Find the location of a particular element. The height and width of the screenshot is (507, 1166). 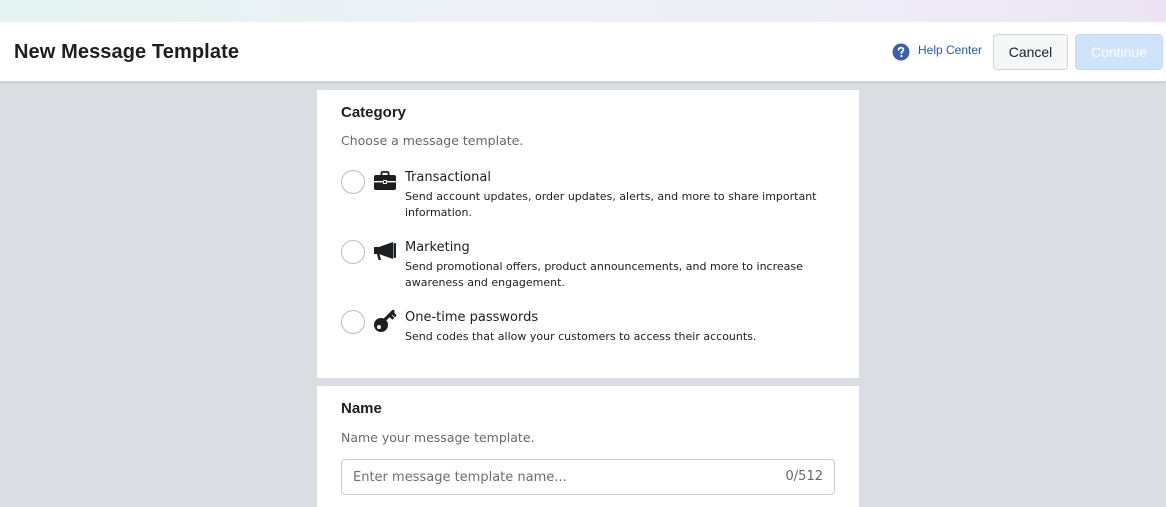

help-center-link: Help Center is located at coordinates (937, 52).